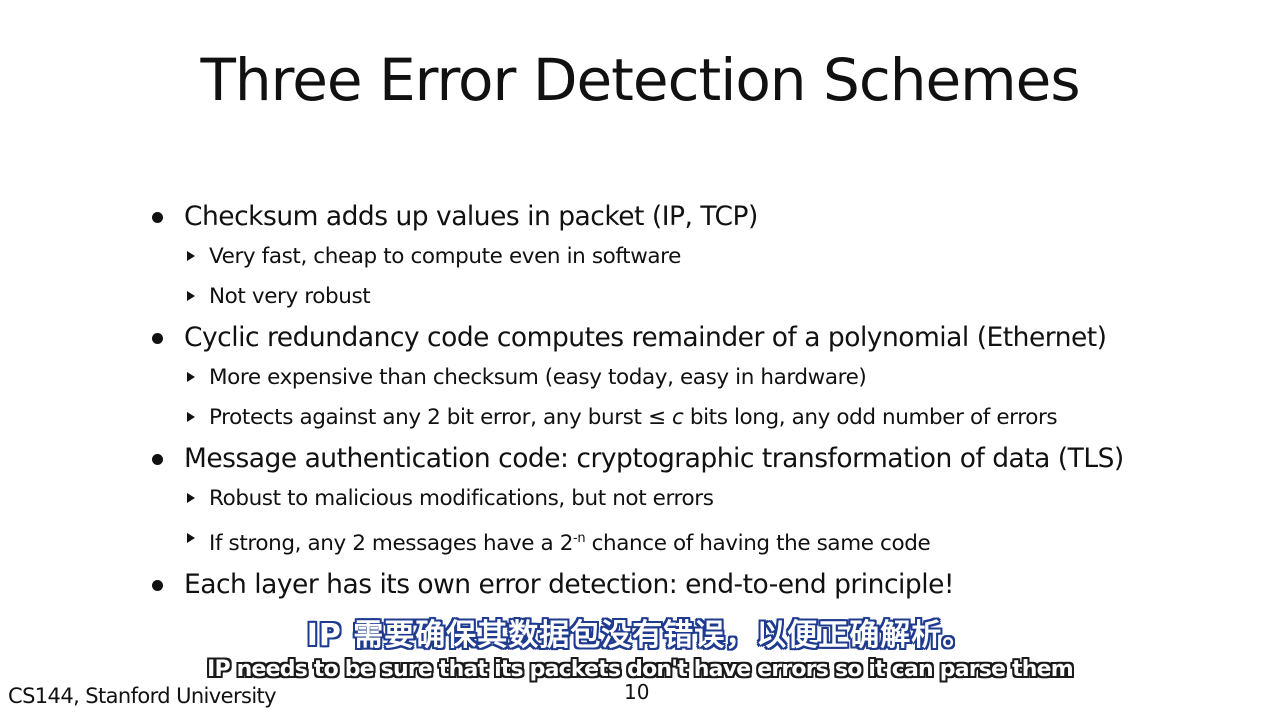 The width and height of the screenshot is (1280, 720). Describe the element at coordinates (637, 692) in the screenshot. I see `page-number: 10` at that location.